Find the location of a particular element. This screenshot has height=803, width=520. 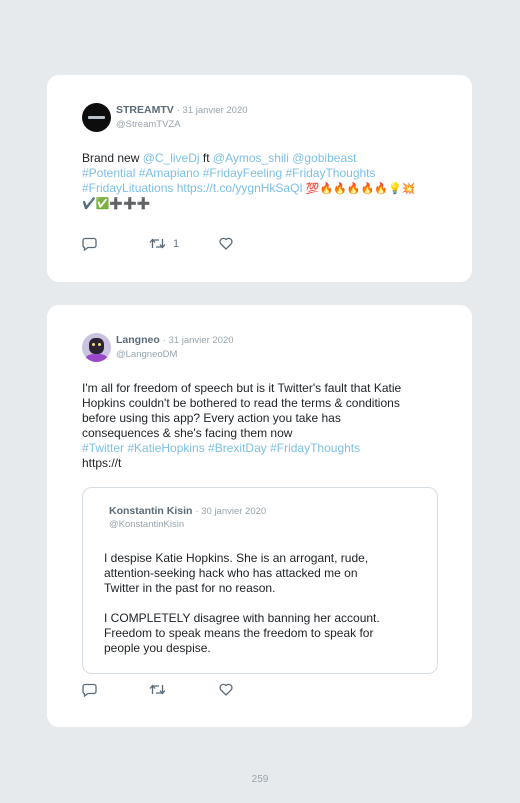

tweet-text-line: ft is located at coordinates (206, 158).